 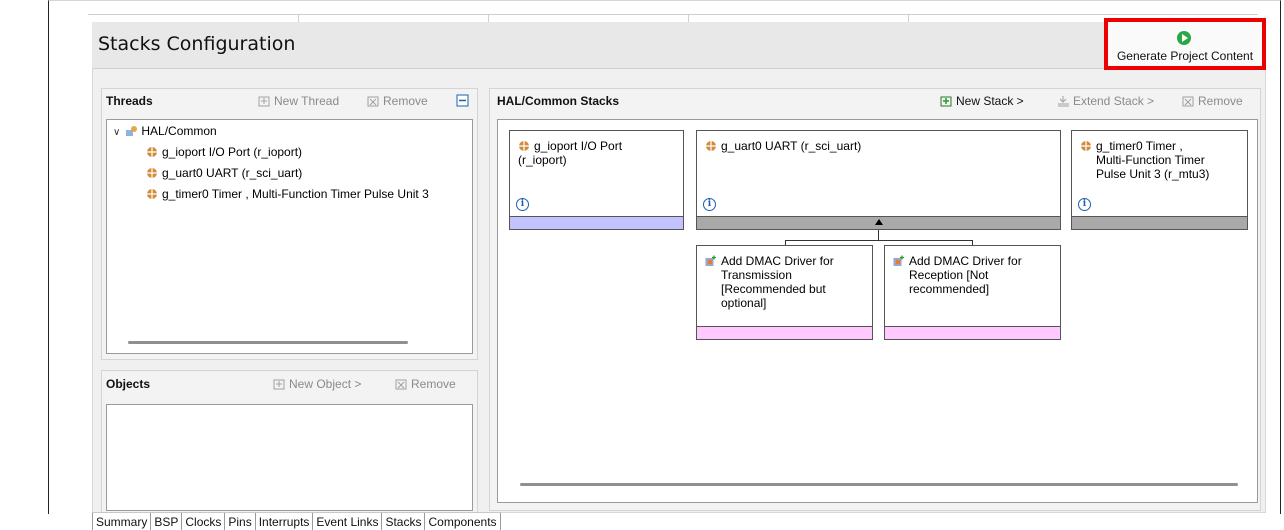 What do you see at coordinates (773, 289) in the screenshot?
I see `dependency-line: [Recommended but` at bounding box center [773, 289].